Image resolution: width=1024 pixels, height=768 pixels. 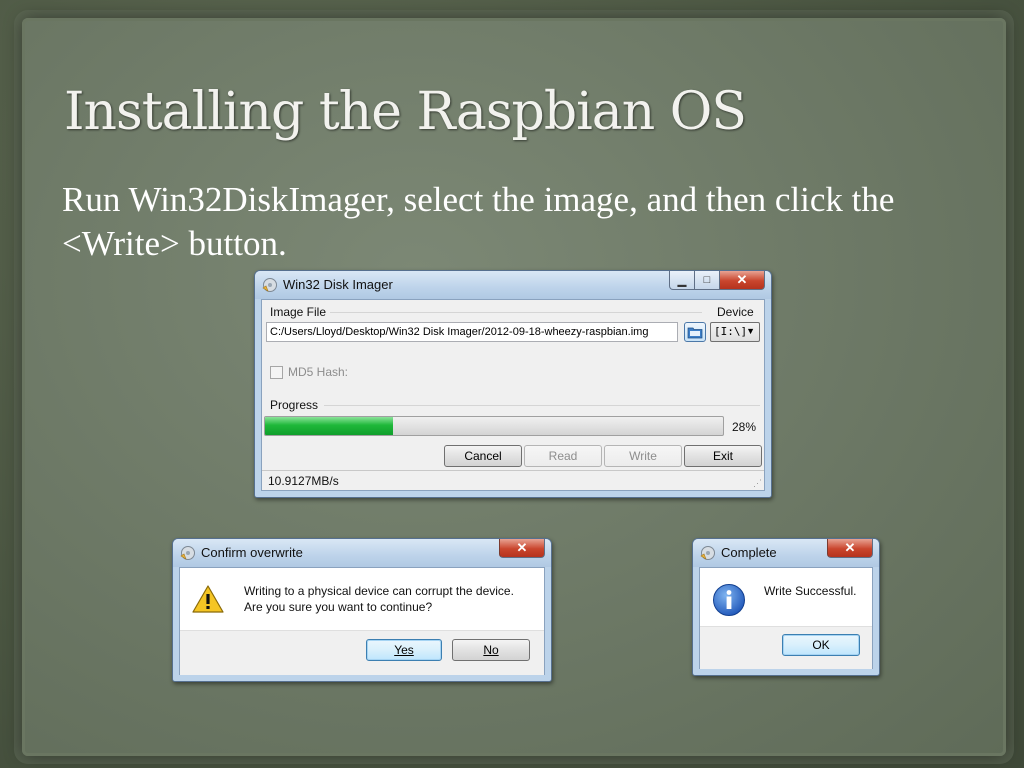 I want to click on yes-button-label: Yes, so click(x=404, y=650).